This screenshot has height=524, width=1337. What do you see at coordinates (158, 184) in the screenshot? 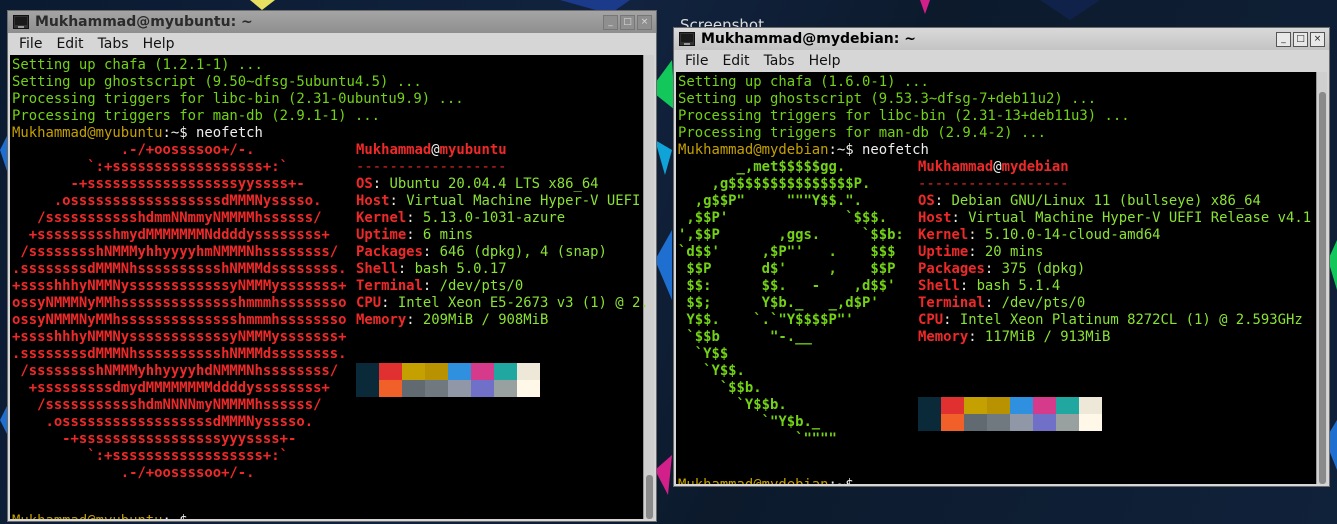
I see `neofetch-logo-line: -+ssssssssssssssssssyyssss+-` at bounding box center [158, 184].